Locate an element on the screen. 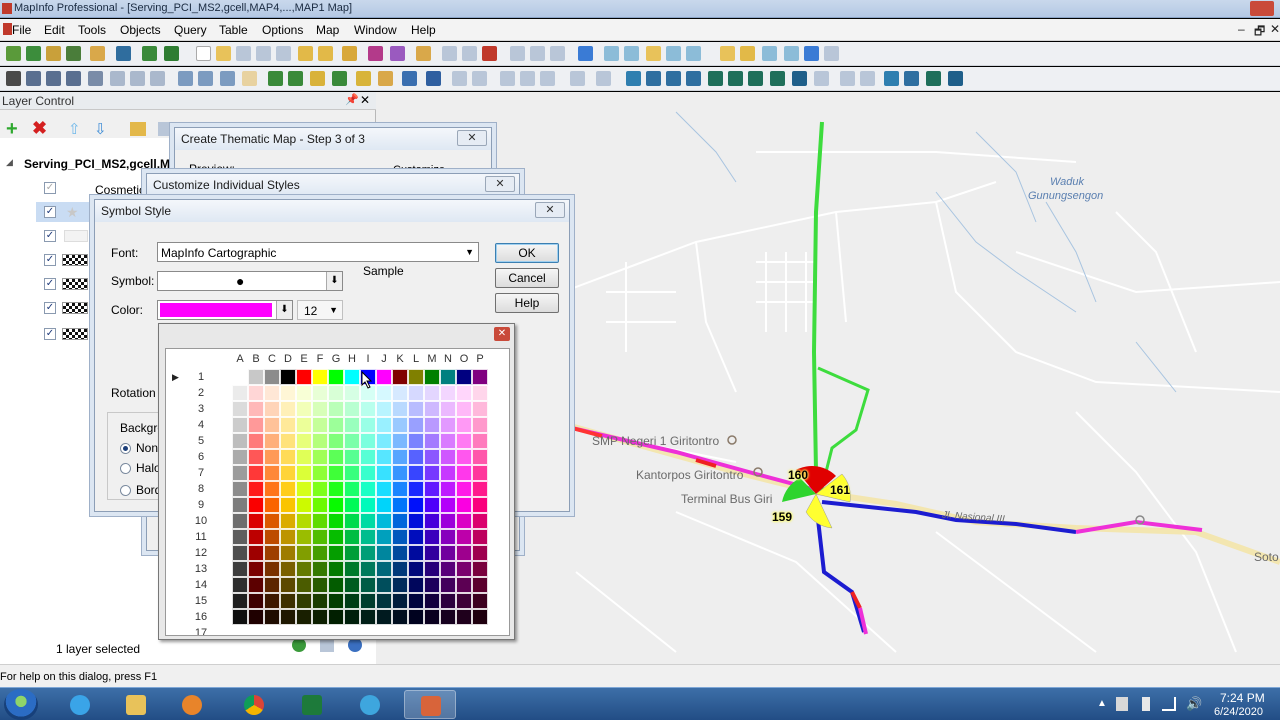  undo-icon is located at coordinates (585, 53).